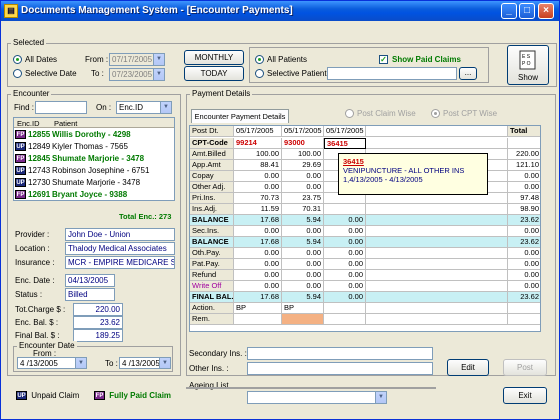  Describe the element at coordinates (524, 165) in the screenshot. I see `grid-row-total: 121.10` at that location.